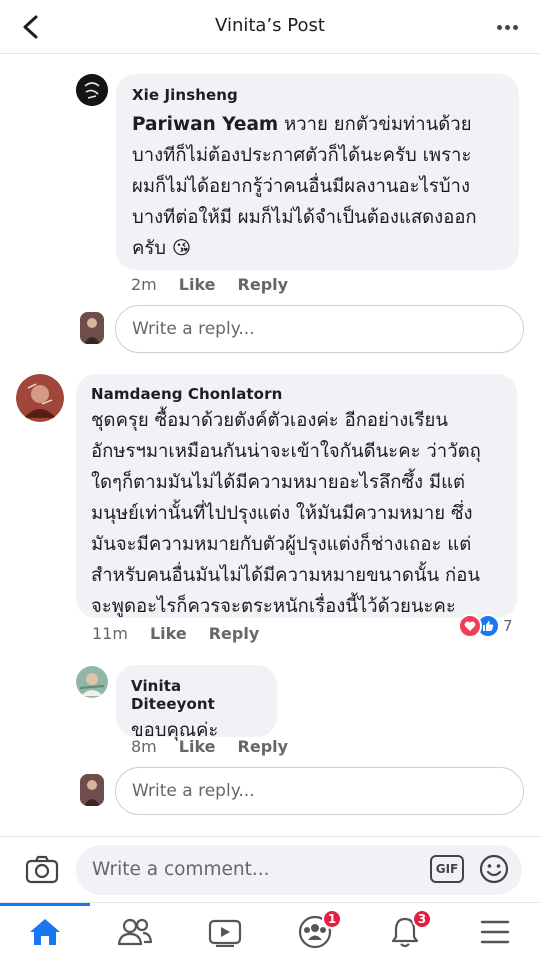  I want to click on tab-home, so click(45, 931).